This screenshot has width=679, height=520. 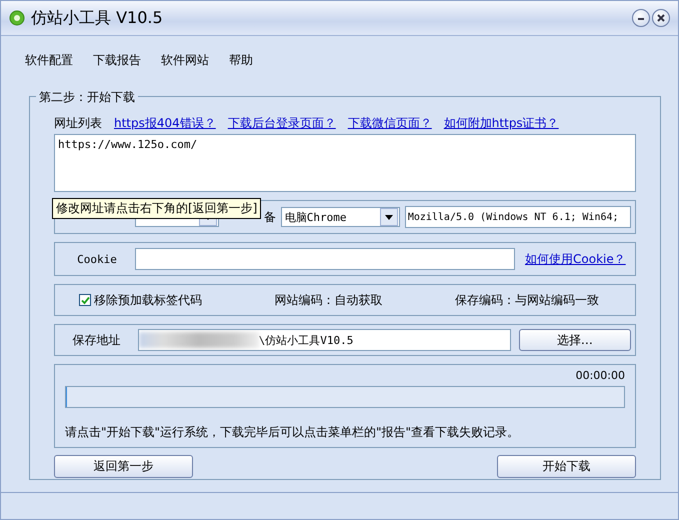 What do you see at coordinates (78, 123) in the screenshot?
I see `field-label: 网址列表` at bounding box center [78, 123].